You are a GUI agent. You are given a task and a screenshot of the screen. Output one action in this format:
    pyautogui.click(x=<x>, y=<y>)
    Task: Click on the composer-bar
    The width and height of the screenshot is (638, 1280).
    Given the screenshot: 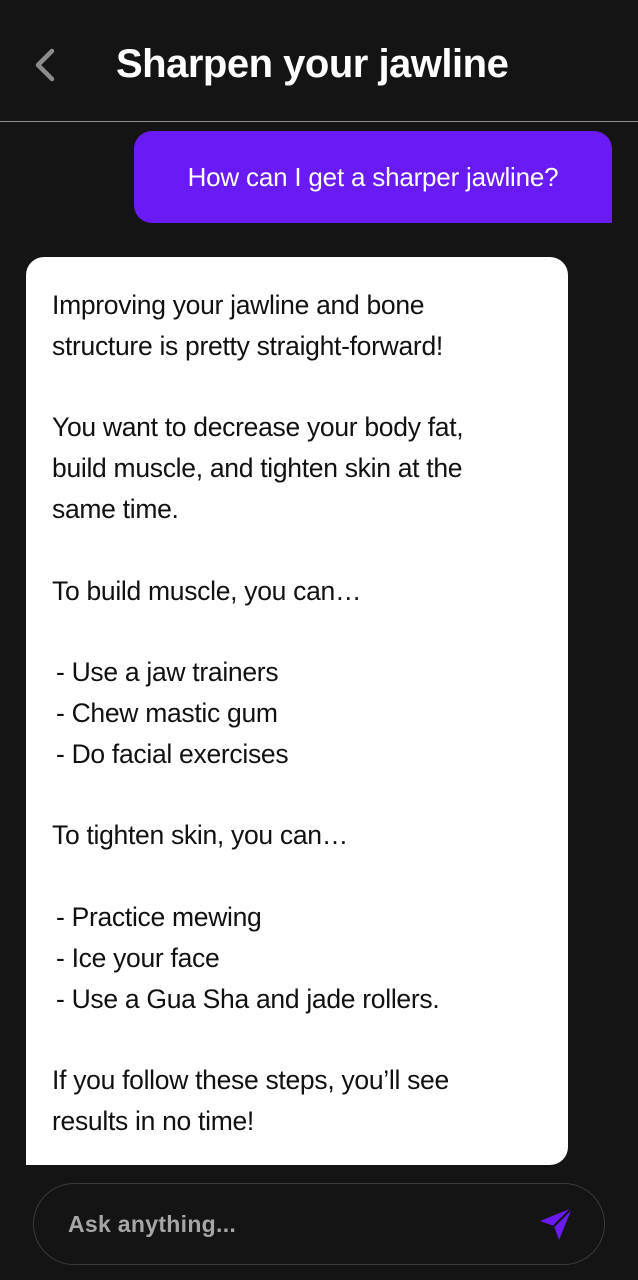 What is the action you would take?
    pyautogui.click(x=319, y=1224)
    